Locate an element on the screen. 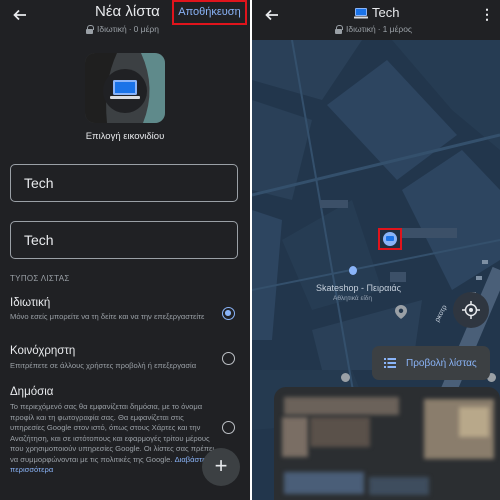  list-title: Tech is located at coordinates (386, 12).